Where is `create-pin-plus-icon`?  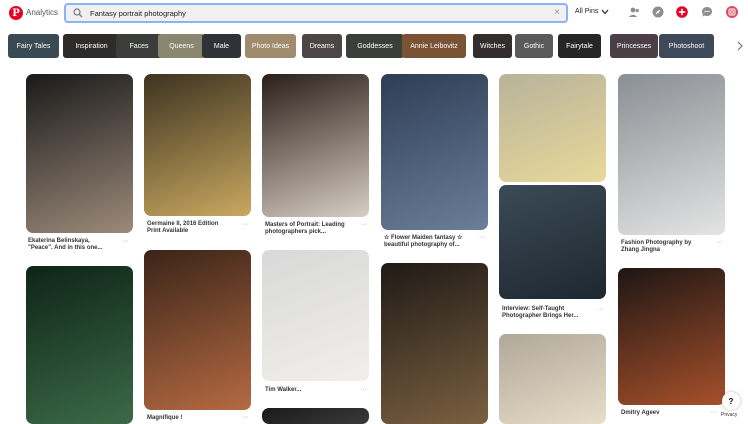
create-pin-plus-icon is located at coordinates (682, 12).